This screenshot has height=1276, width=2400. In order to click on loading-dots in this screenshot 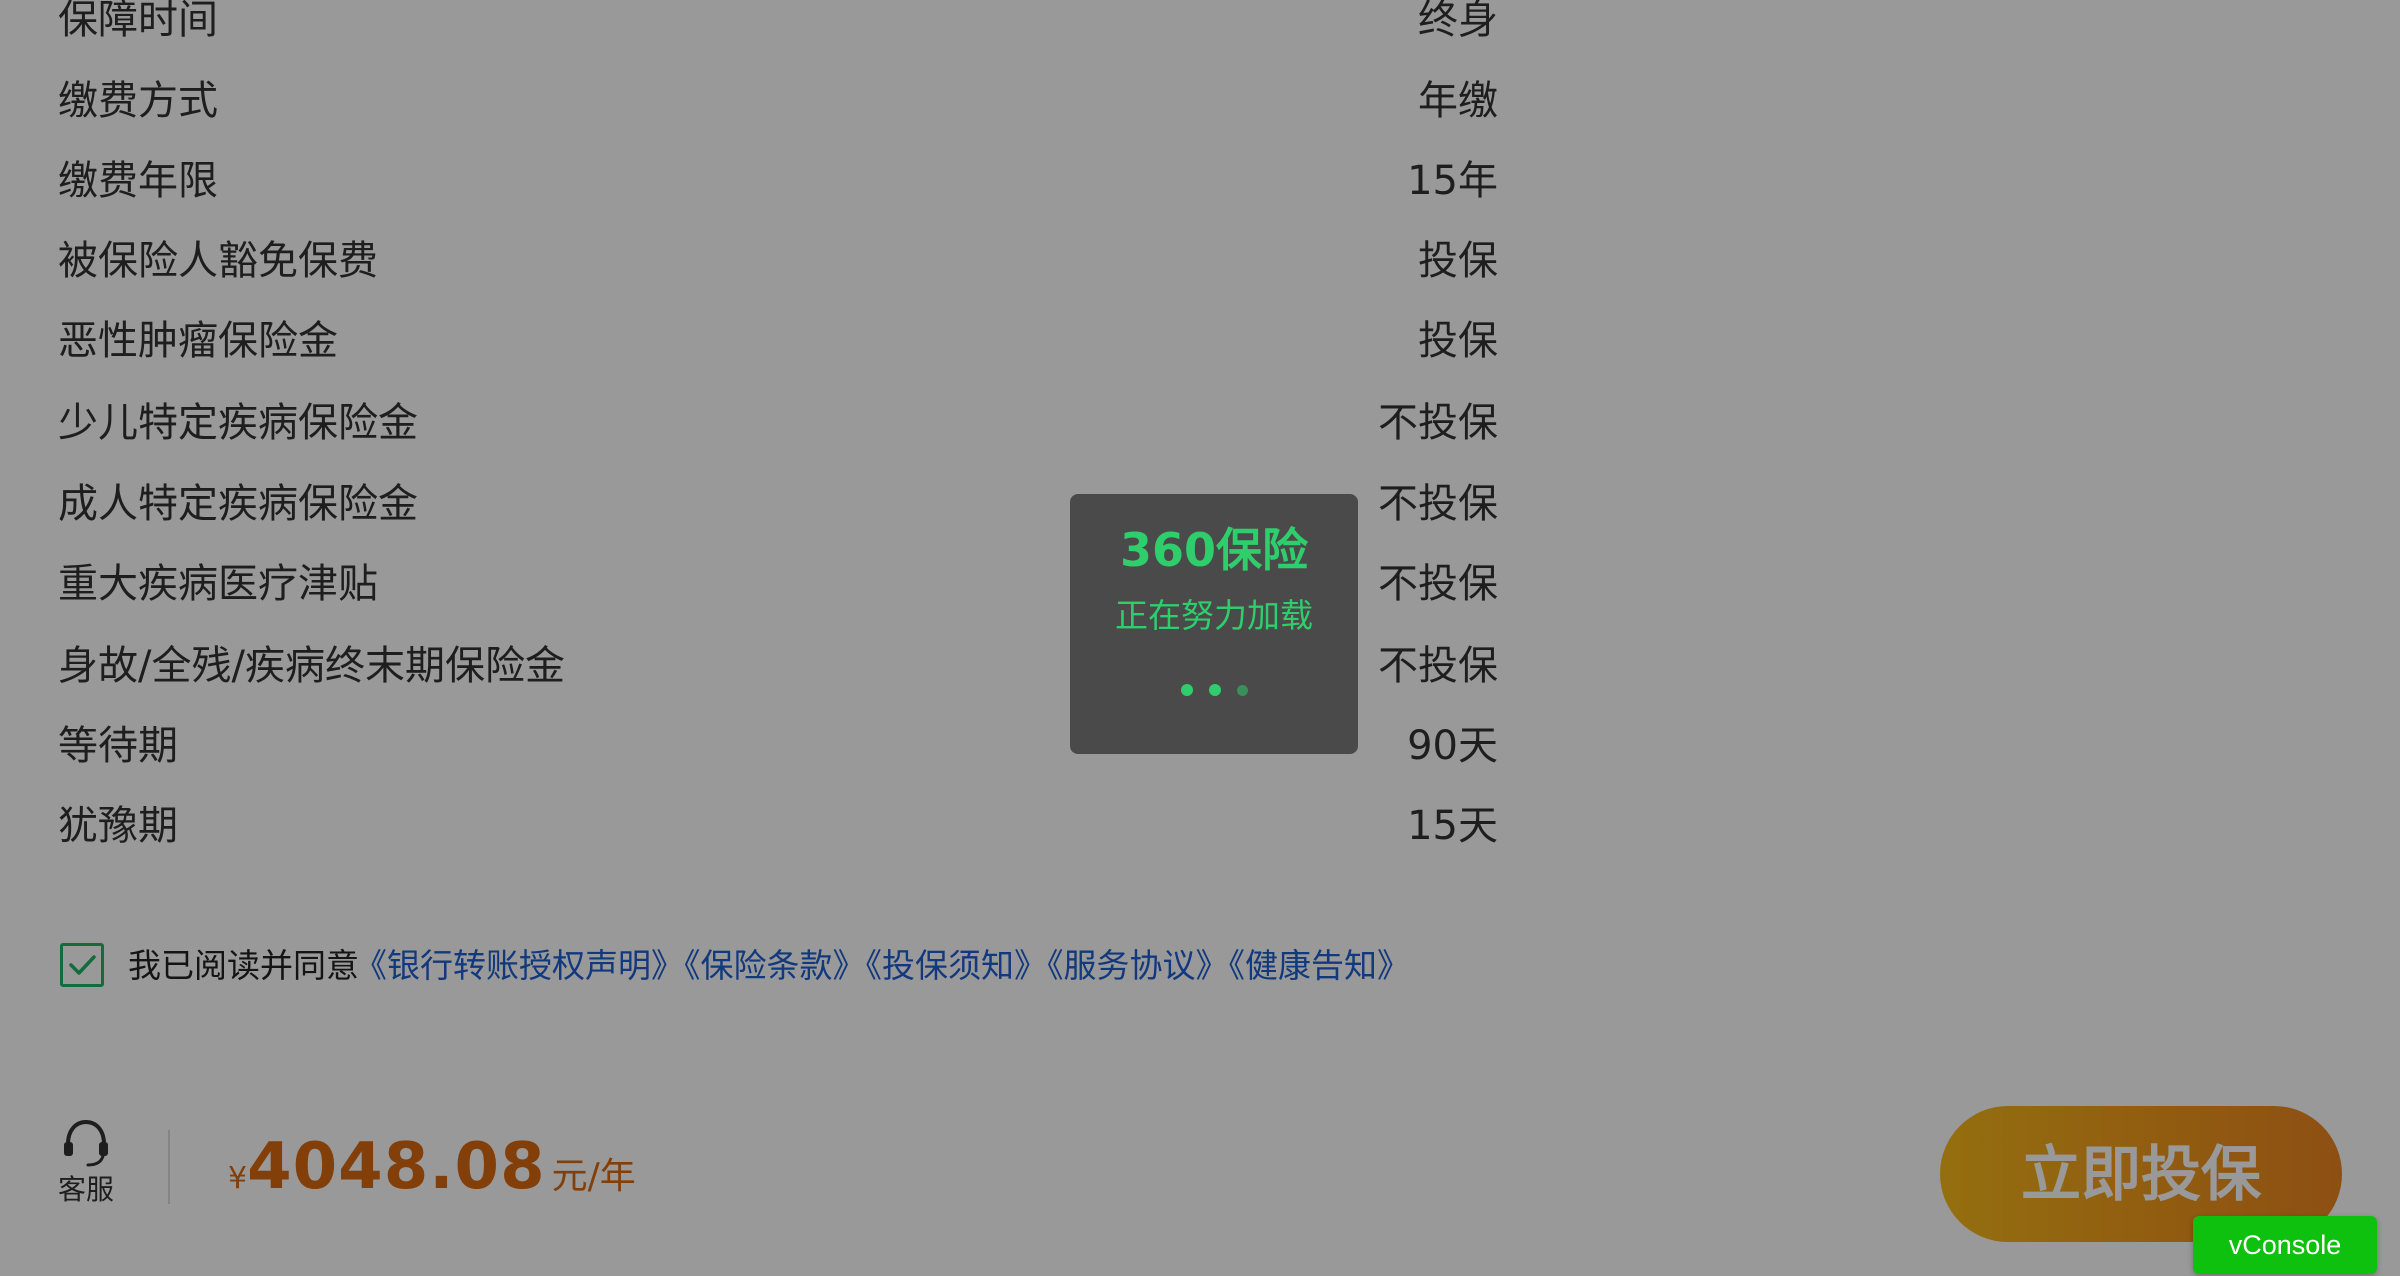, I will do `click(1214, 692)`.